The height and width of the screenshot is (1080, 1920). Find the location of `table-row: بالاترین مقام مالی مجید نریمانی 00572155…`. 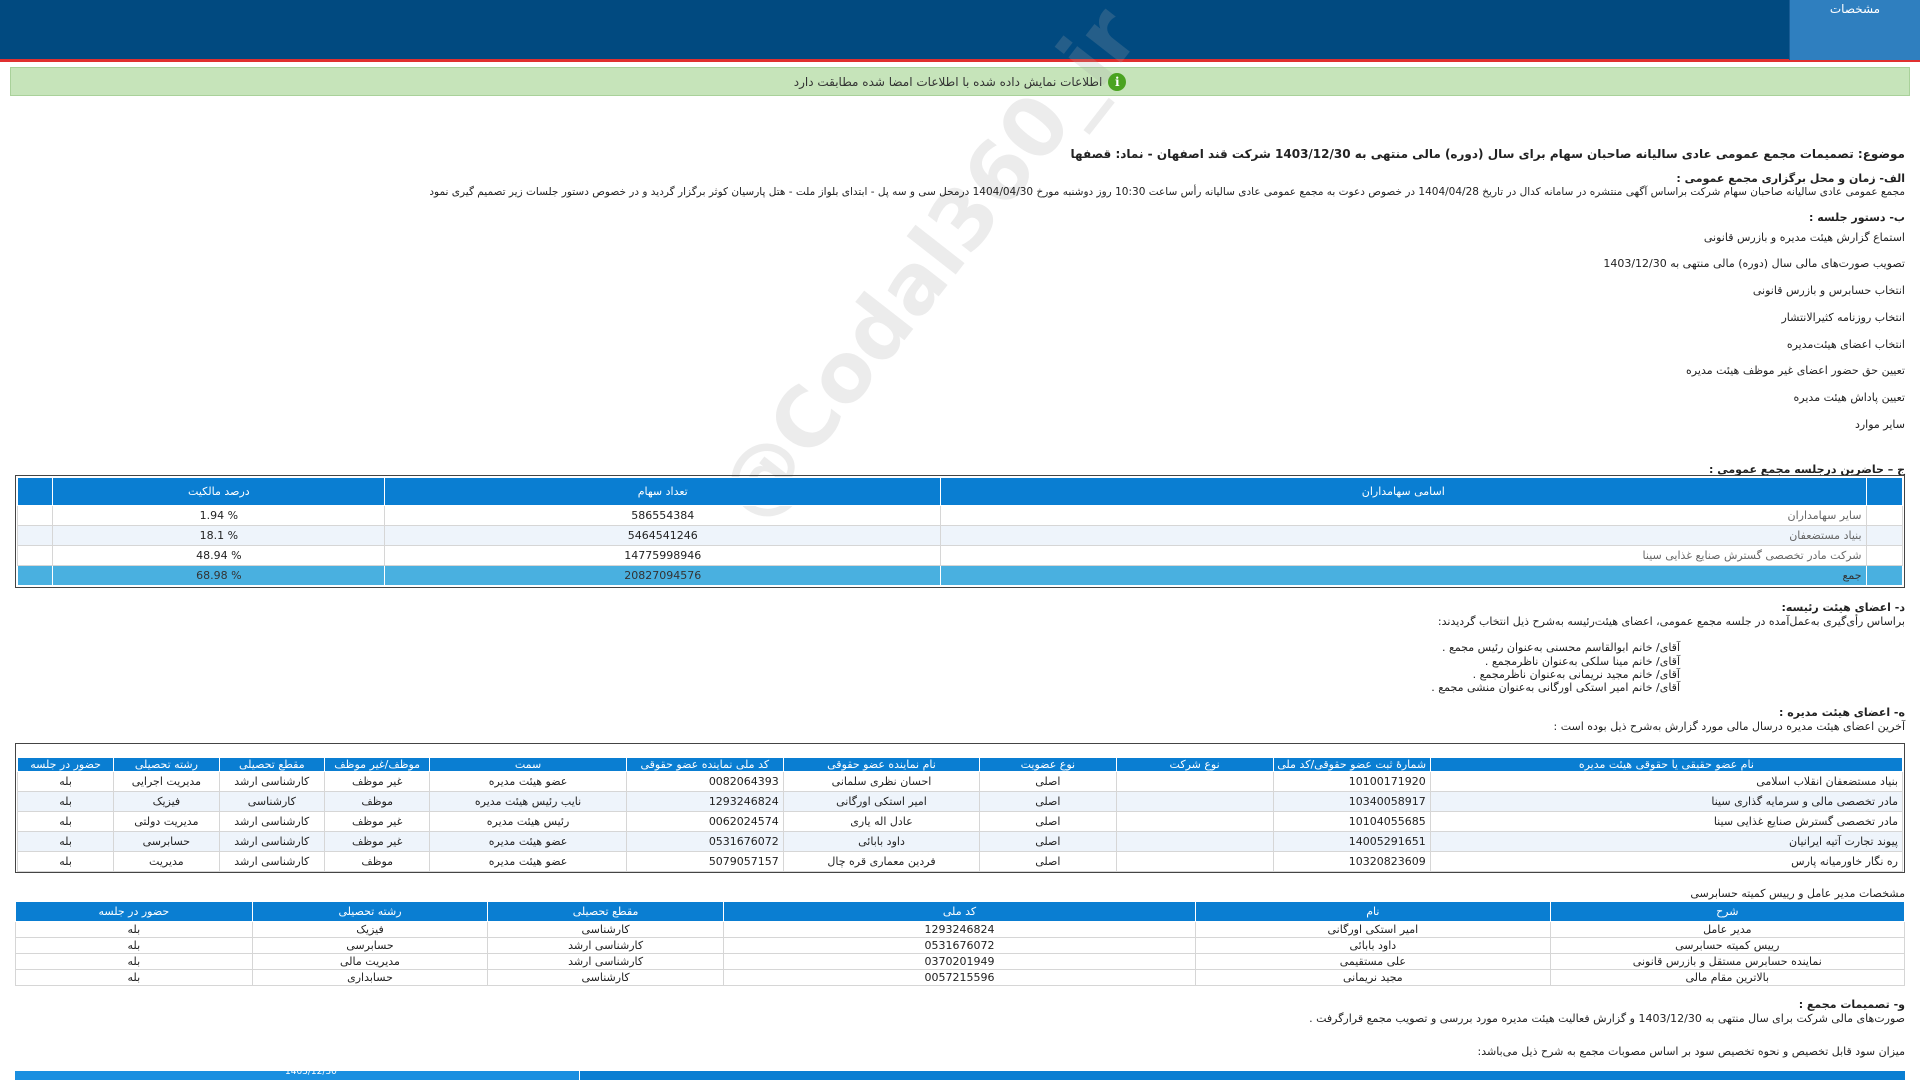

table-row: بالاترین مقام مالی مجید نریمانی 00572155… is located at coordinates (960, 977).